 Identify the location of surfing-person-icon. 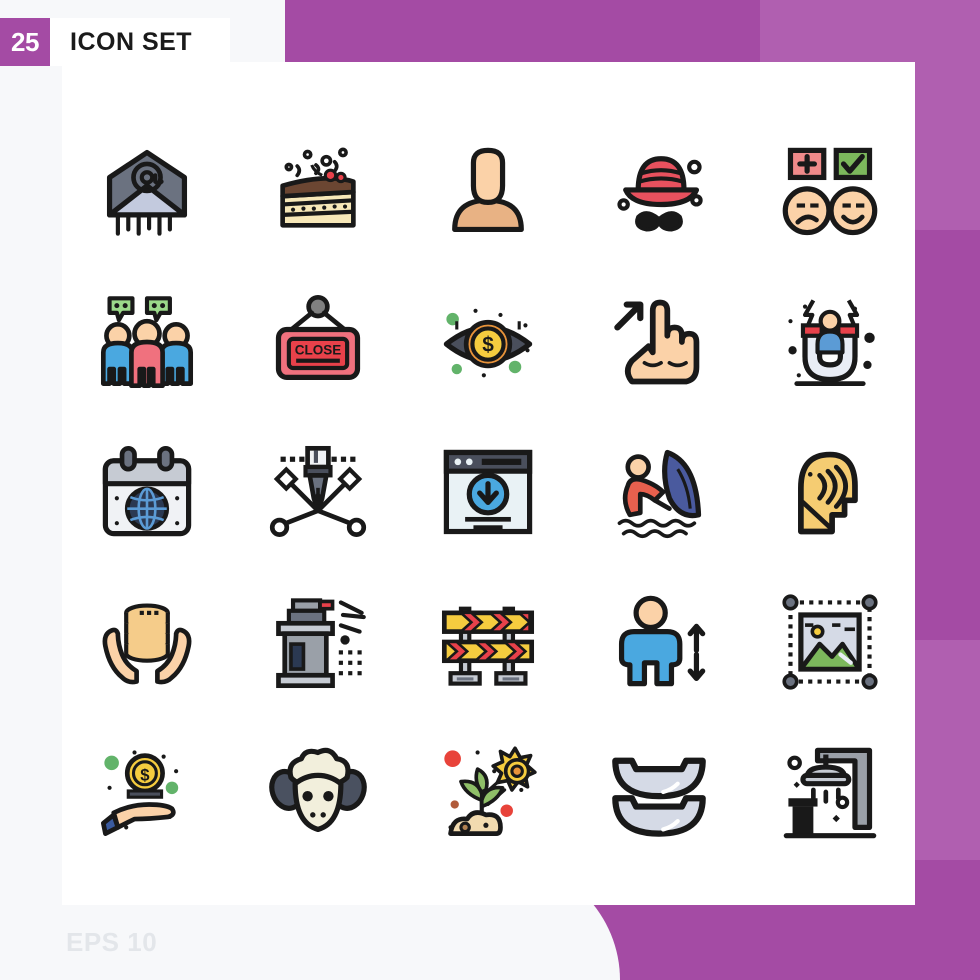
(659, 494).